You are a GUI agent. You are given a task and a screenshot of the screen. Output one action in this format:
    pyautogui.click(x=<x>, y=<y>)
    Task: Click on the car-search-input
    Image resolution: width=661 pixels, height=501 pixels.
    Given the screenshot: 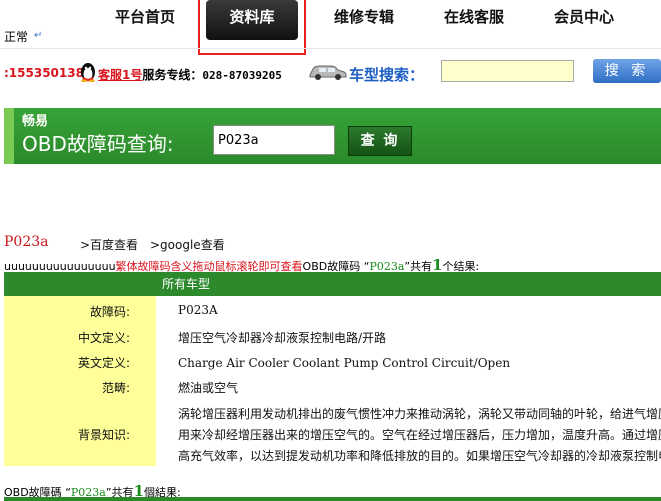 What is the action you would take?
    pyautogui.click(x=507, y=71)
    